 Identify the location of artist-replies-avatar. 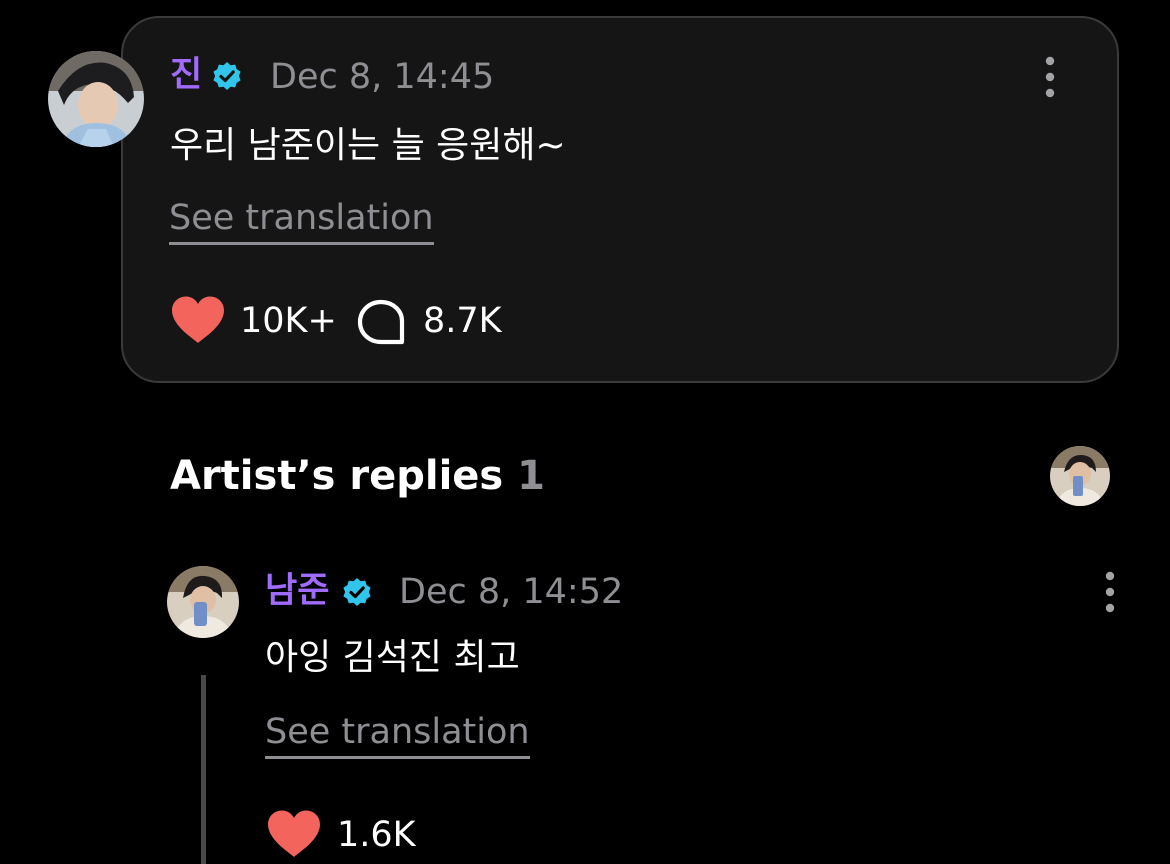
(1080, 476).